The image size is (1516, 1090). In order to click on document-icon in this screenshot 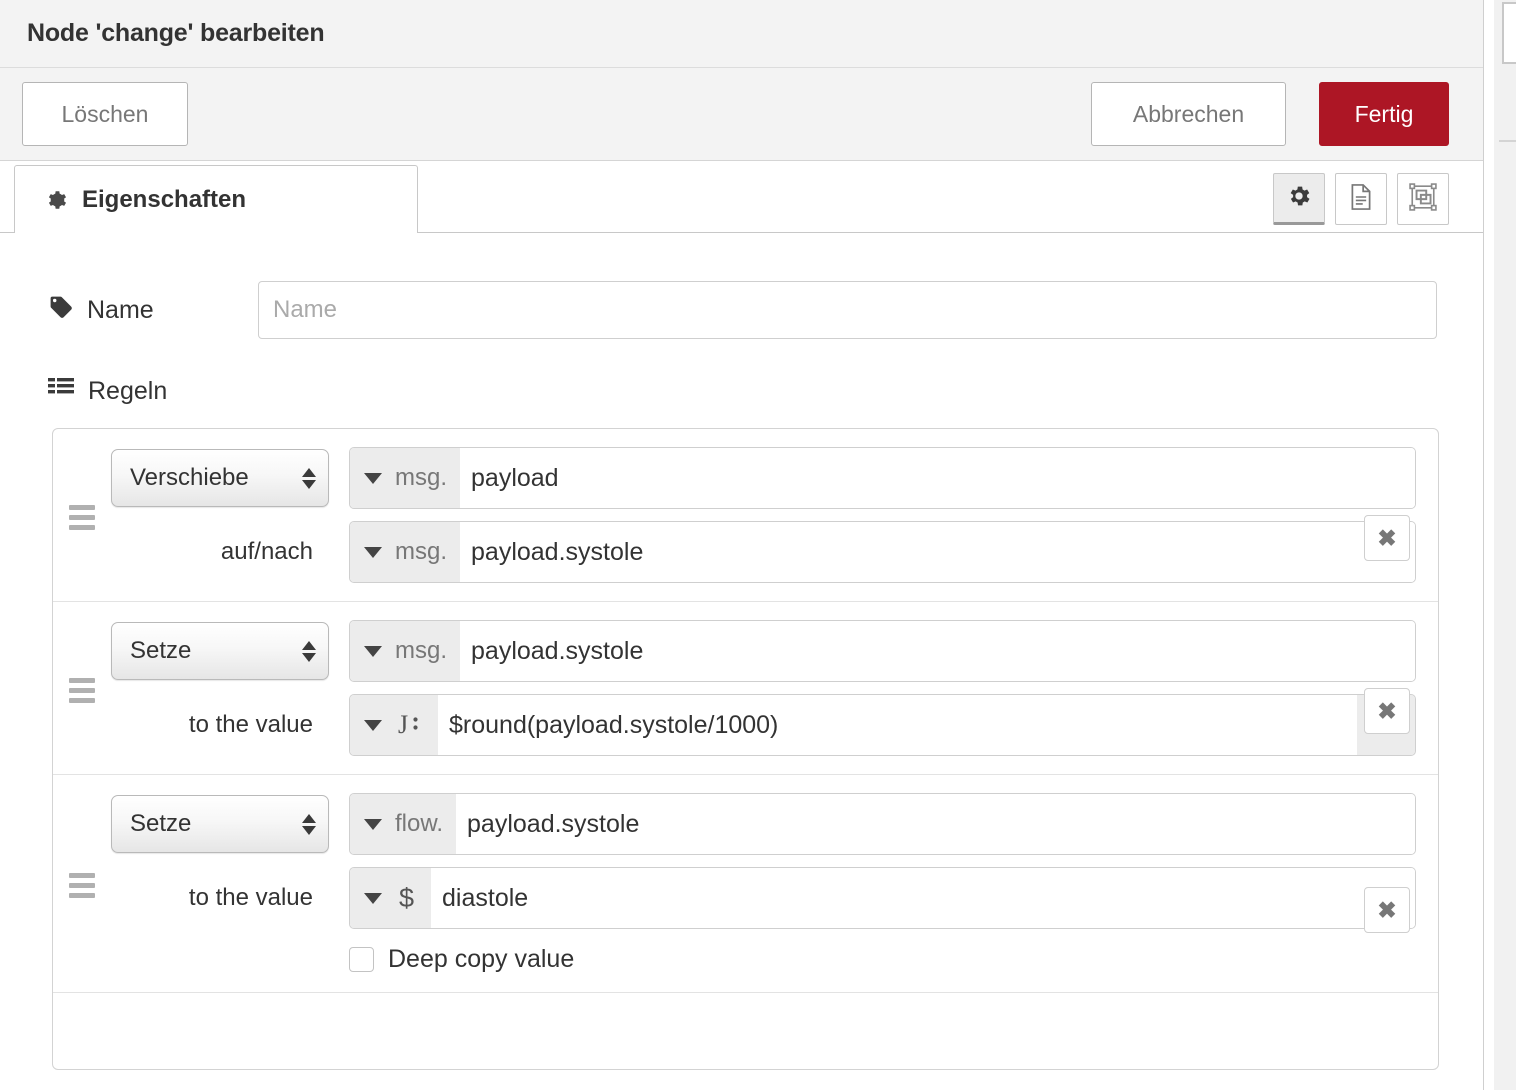, I will do `click(1361, 199)`.